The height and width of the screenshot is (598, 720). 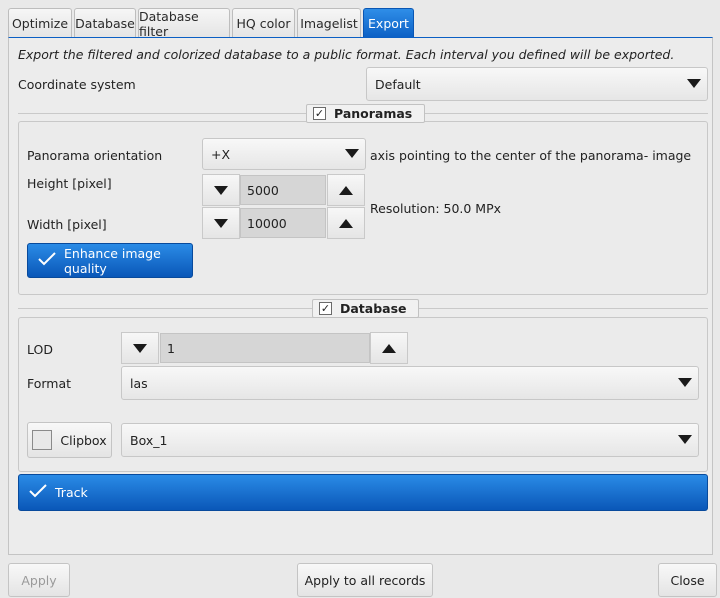 I want to click on lod-label: LOD, so click(x=40, y=349).